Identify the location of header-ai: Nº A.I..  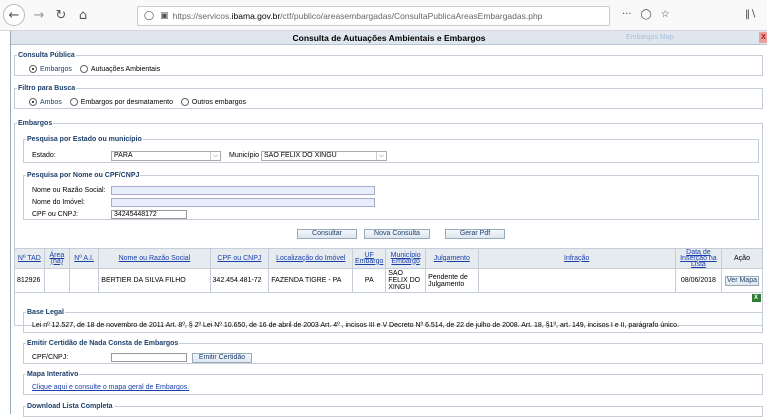
(84, 258).